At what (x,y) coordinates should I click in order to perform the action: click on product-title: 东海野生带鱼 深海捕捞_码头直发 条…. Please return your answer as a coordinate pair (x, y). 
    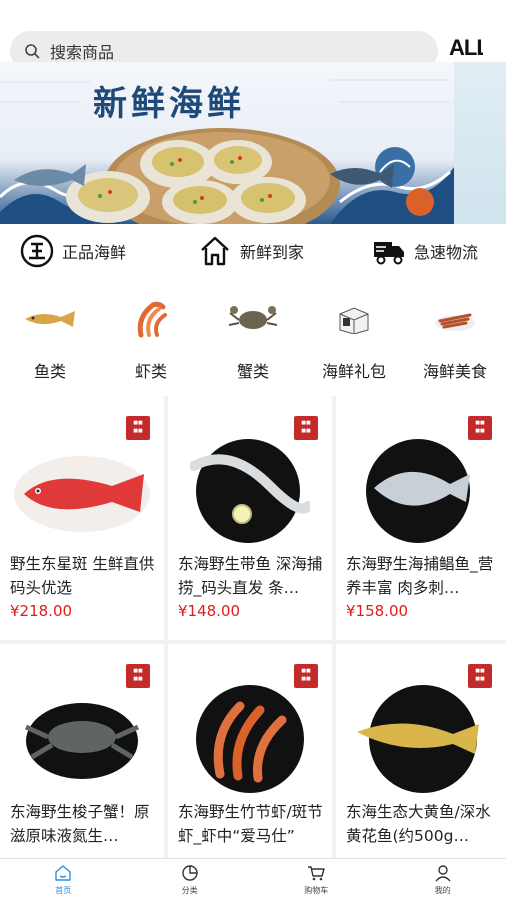
    Looking at the image, I should click on (250, 576).